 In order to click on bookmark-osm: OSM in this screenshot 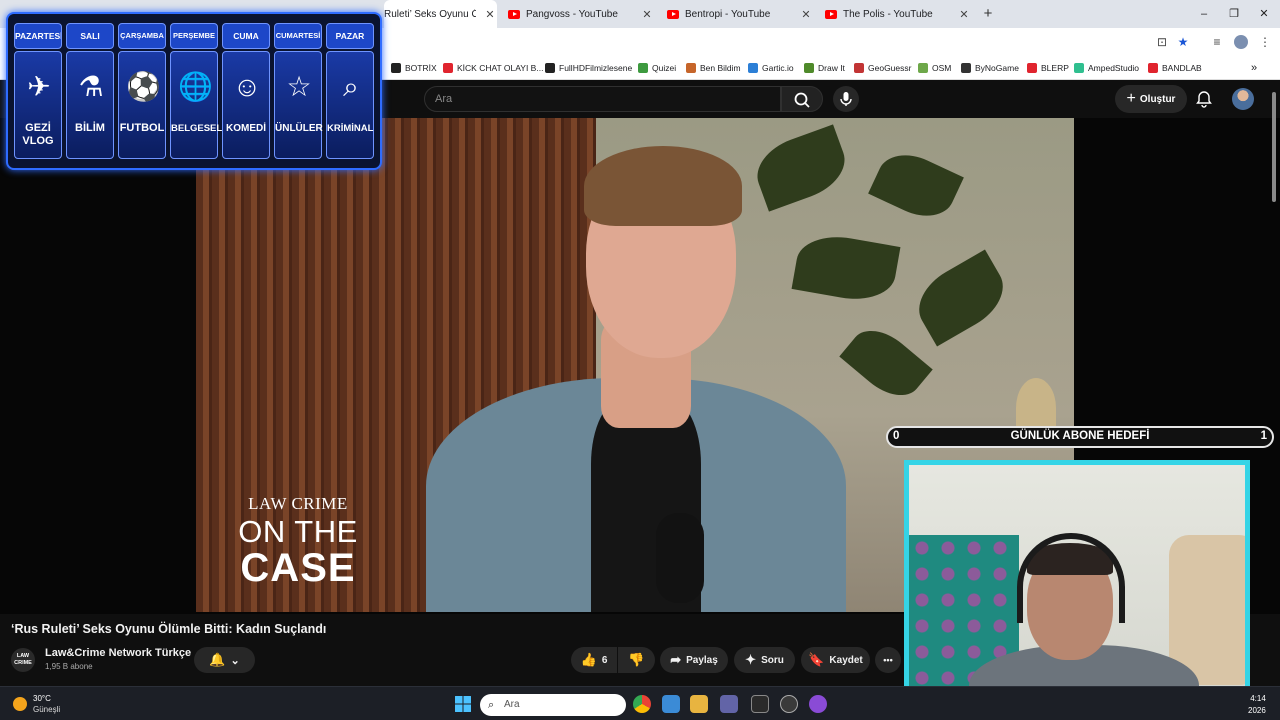, I will do `click(934, 68)`.